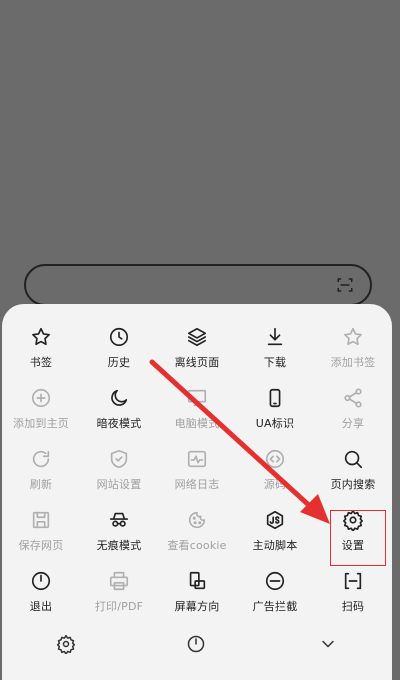 The width and height of the screenshot is (400, 680). I want to click on monitor-icon, so click(197, 398).